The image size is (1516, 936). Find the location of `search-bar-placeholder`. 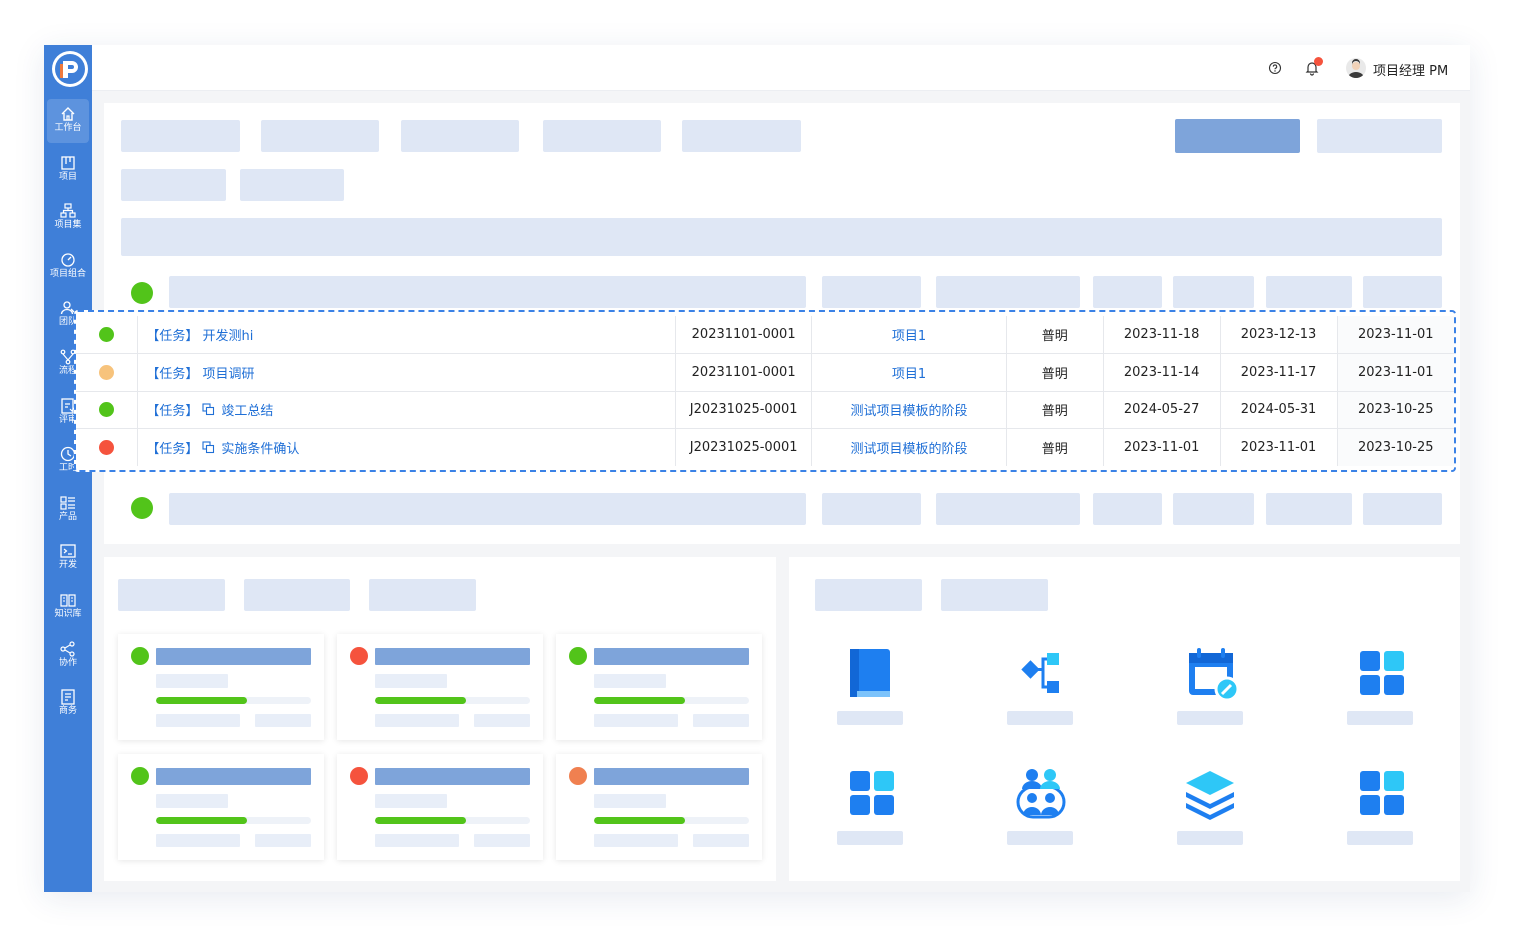

search-bar-placeholder is located at coordinates (781, 237).